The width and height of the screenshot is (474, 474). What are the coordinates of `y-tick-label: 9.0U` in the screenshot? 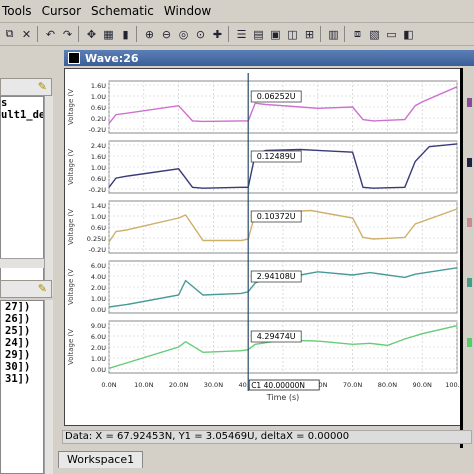 It's located at (98, 326).